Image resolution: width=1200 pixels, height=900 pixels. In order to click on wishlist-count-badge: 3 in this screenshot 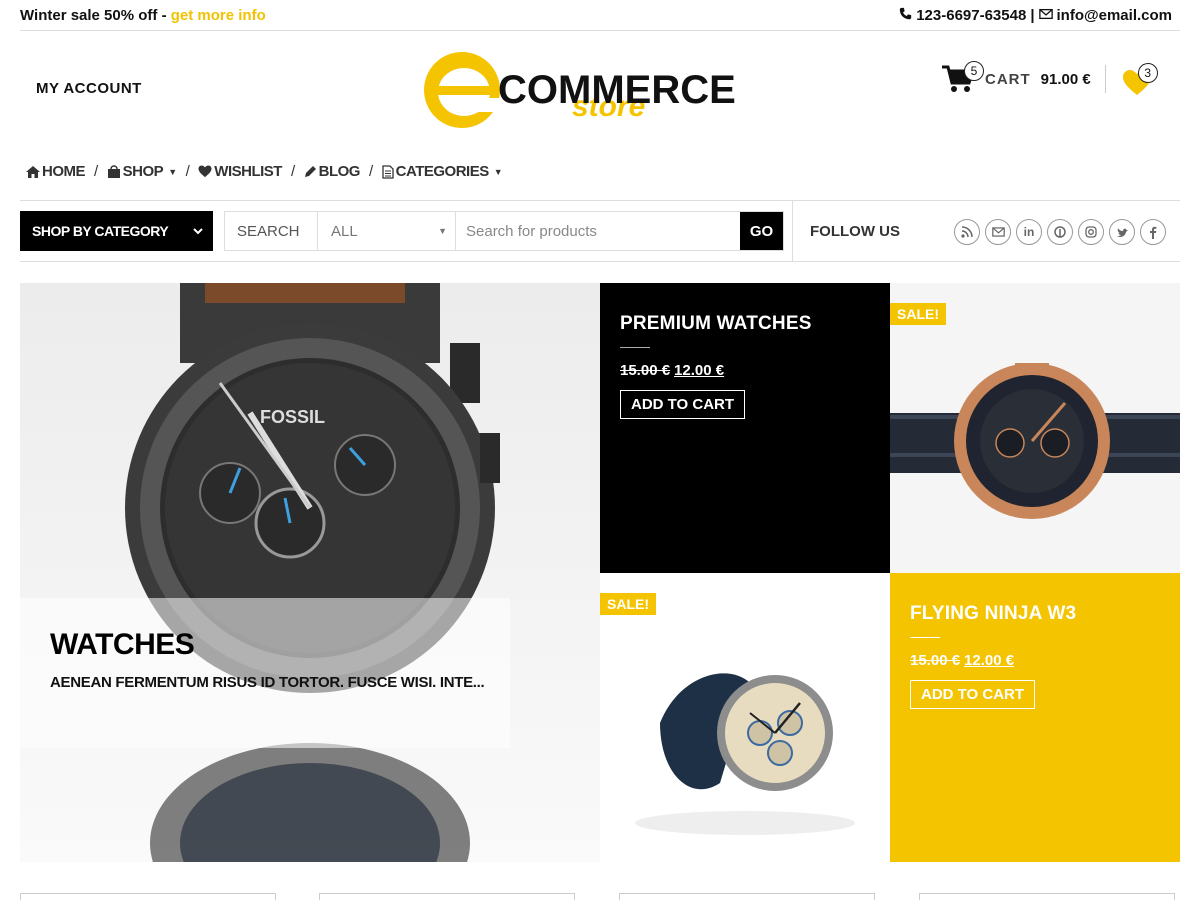, I will do `click(1147, 73)`.